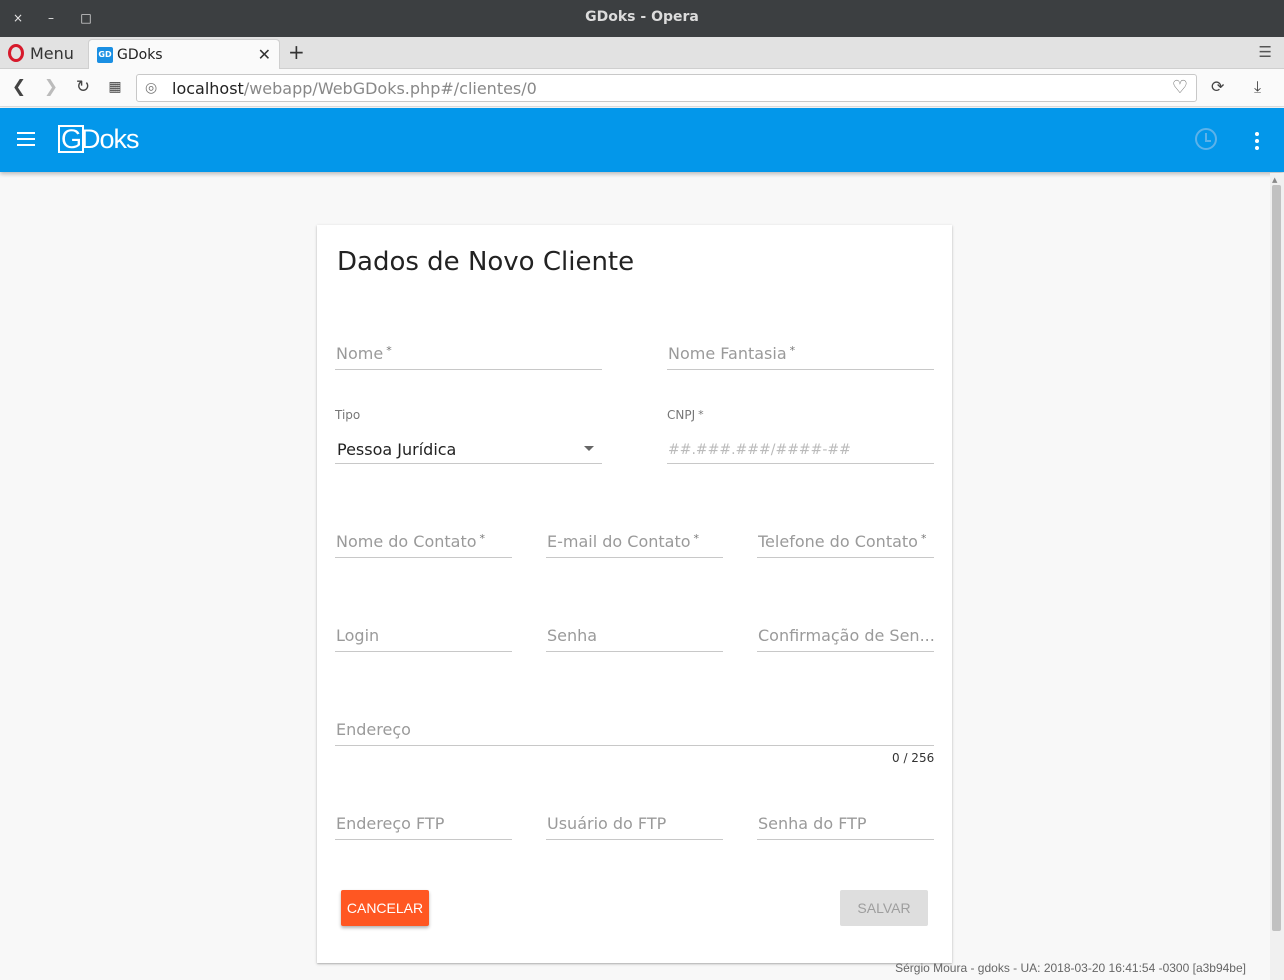 The height and width of the screenshot is (980, 1284). What do you see at coordinates (140, 54) in the screenshot?
I see `tab-title: GDoks` at bounding box center [140, 54].